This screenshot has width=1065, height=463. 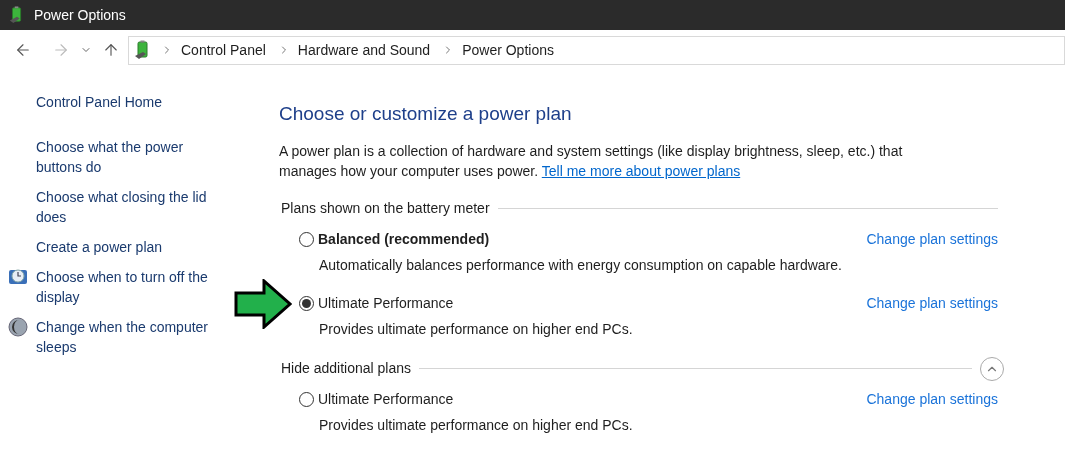 What do you see at coordinates (580, 265) in the screenshot?
I see `plan-description: Automatically balances performance with energy consumption on capable hardware.` at bounding box center [580, 265].